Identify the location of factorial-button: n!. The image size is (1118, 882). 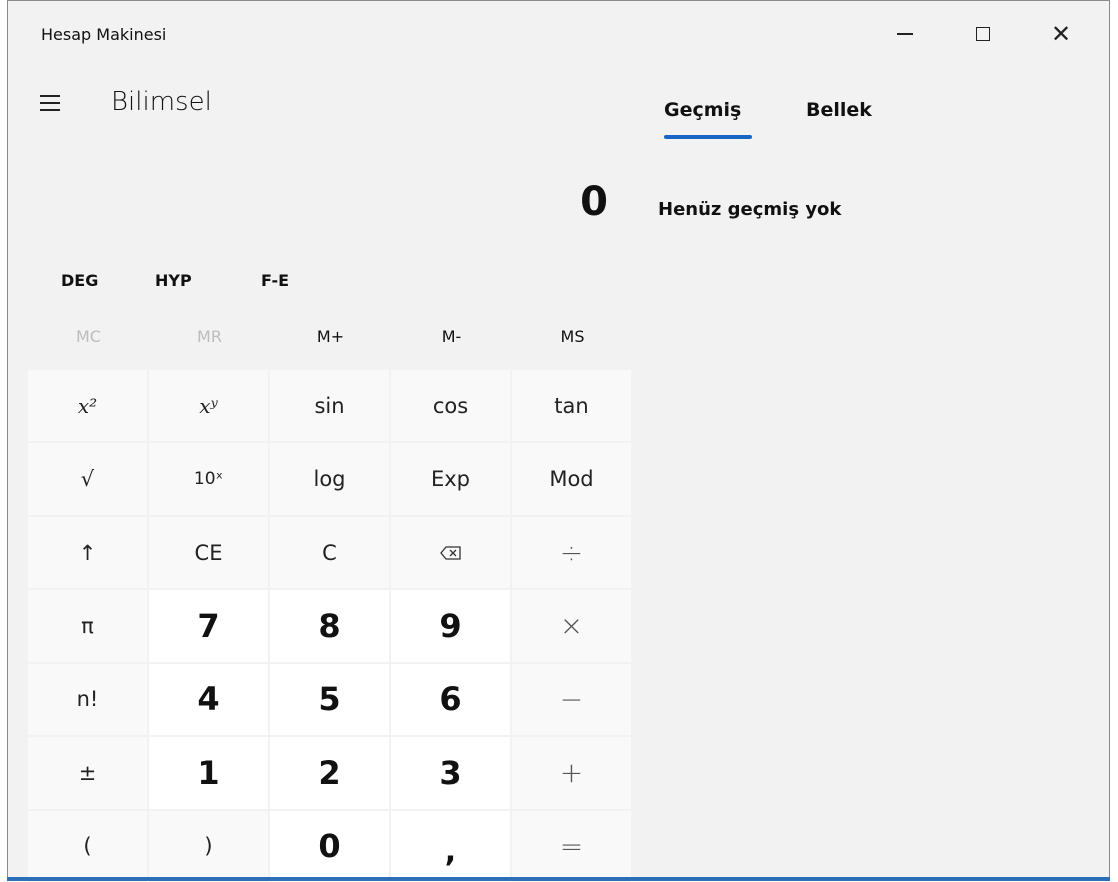
(87, 699).